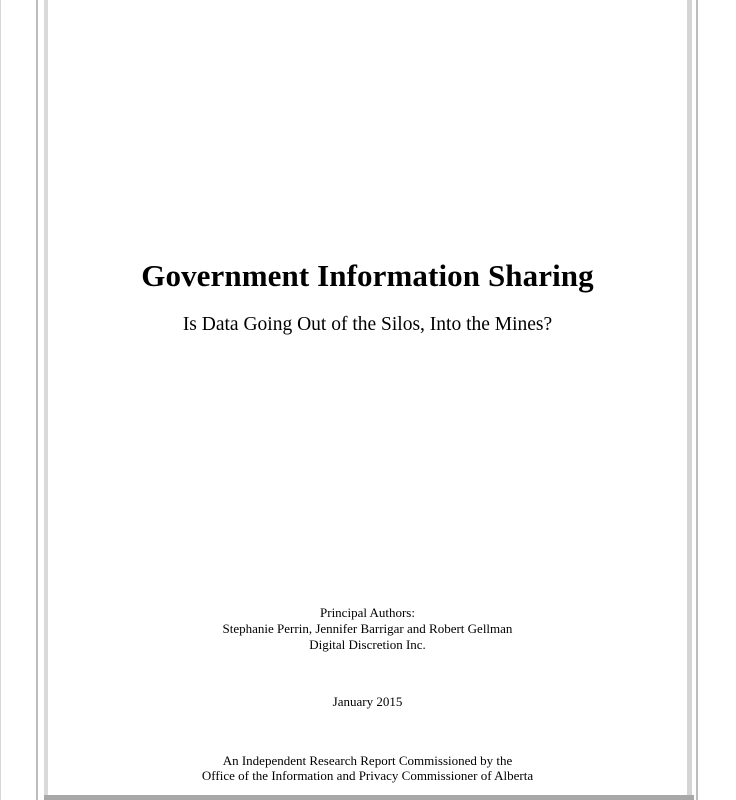 The height and width of the screenshot is (800, 736). I want to click on publication-date: January 2015, so click(367, 701).